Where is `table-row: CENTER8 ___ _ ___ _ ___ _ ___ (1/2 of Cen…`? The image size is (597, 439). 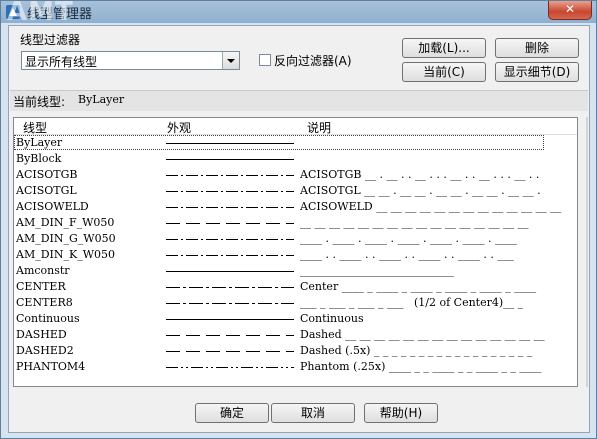
table-row: CENTER8 ___ _ ___ _ ___ _ ___ (1/2 of Cen… is located at coordinates (295, 303).